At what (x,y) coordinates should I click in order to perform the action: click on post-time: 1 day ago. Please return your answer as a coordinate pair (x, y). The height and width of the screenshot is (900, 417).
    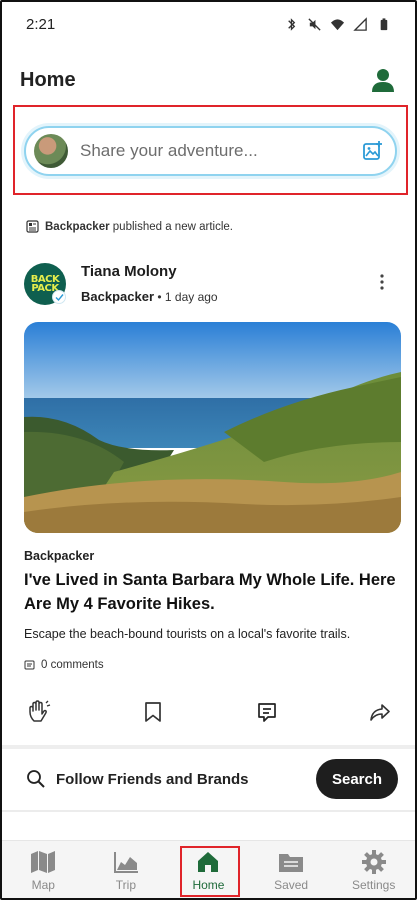
    Looking at the image, I should click on (191, 297).